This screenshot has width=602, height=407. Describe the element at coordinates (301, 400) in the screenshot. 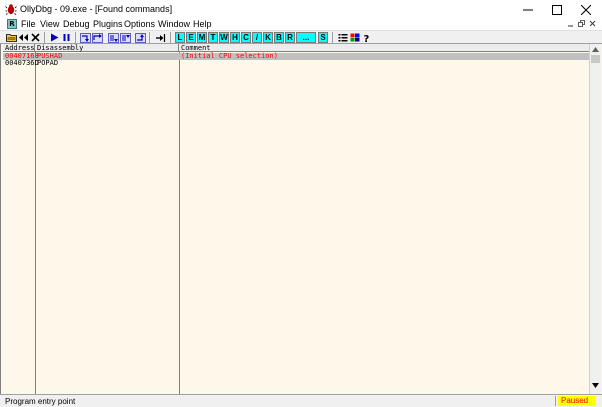

I see `status-bar: Program entry point Paused` at that location.